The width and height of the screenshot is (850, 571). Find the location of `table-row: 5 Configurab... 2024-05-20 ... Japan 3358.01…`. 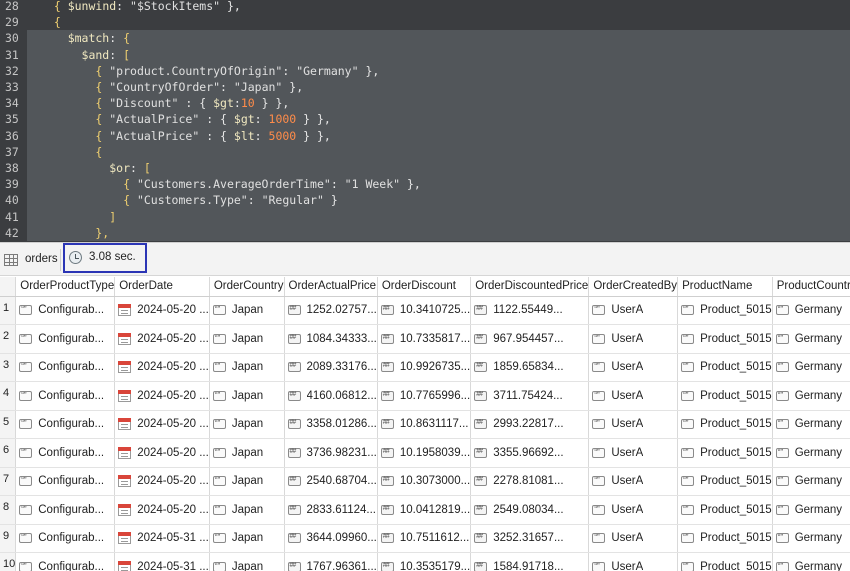

table-row: 5 Configurab... 2024-05-20 ... Japan 3358.01… is located at coordinates (425, 424).